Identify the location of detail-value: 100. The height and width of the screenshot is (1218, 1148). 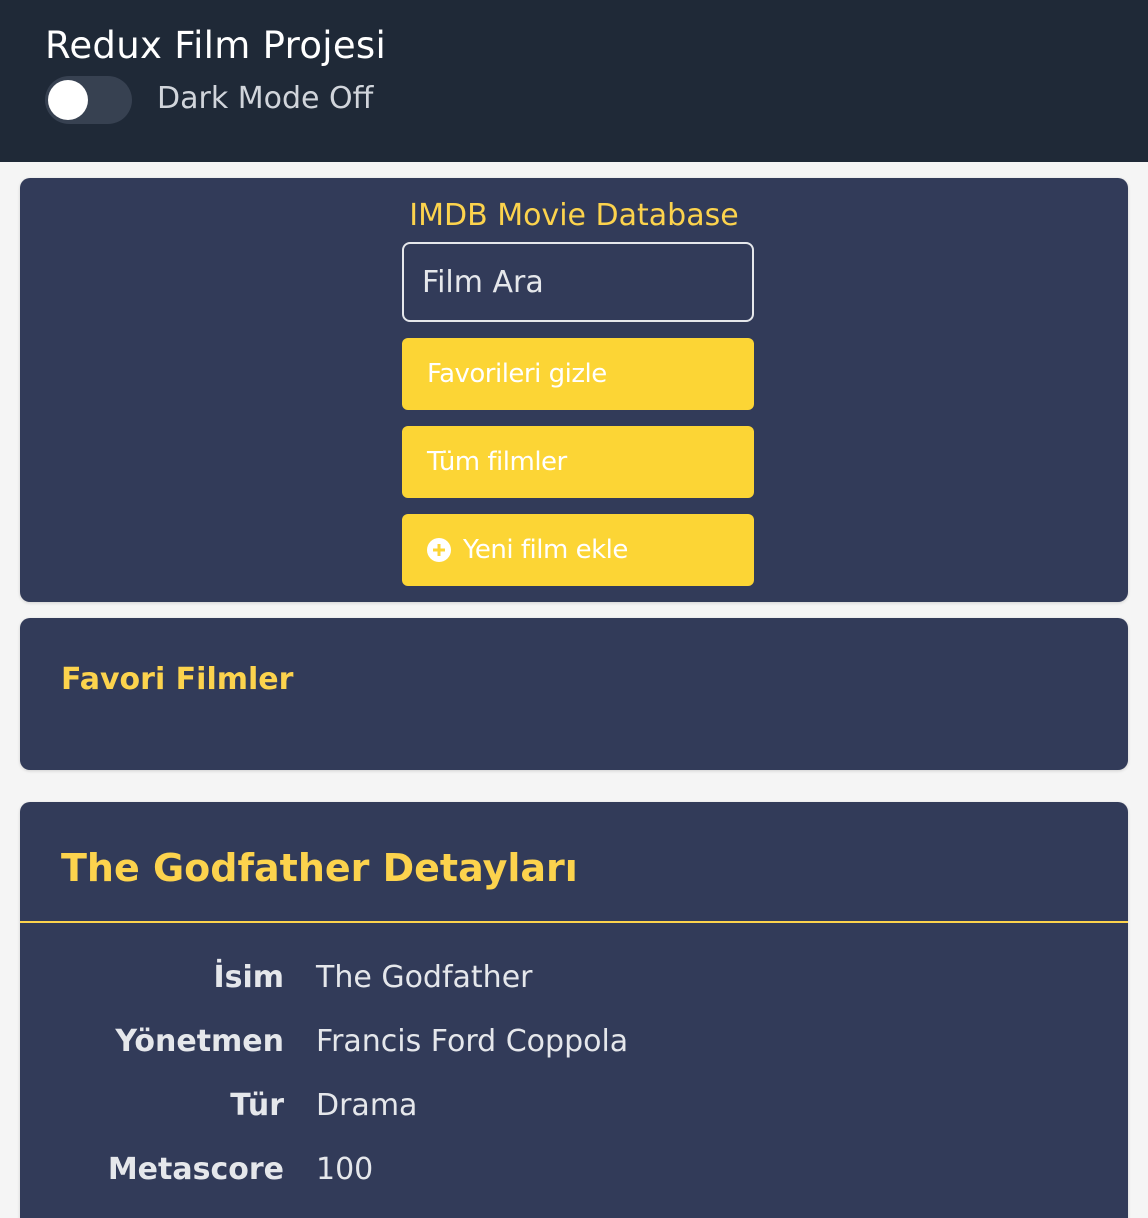
(345, 1169).